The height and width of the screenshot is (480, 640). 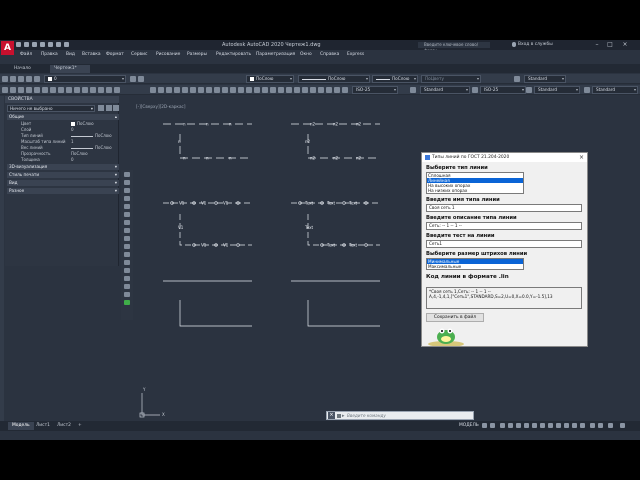 What do you see at coordinates (26, 54) in the screenshot?
I see `menu-file: Файл` at bounding box center [26, 54].